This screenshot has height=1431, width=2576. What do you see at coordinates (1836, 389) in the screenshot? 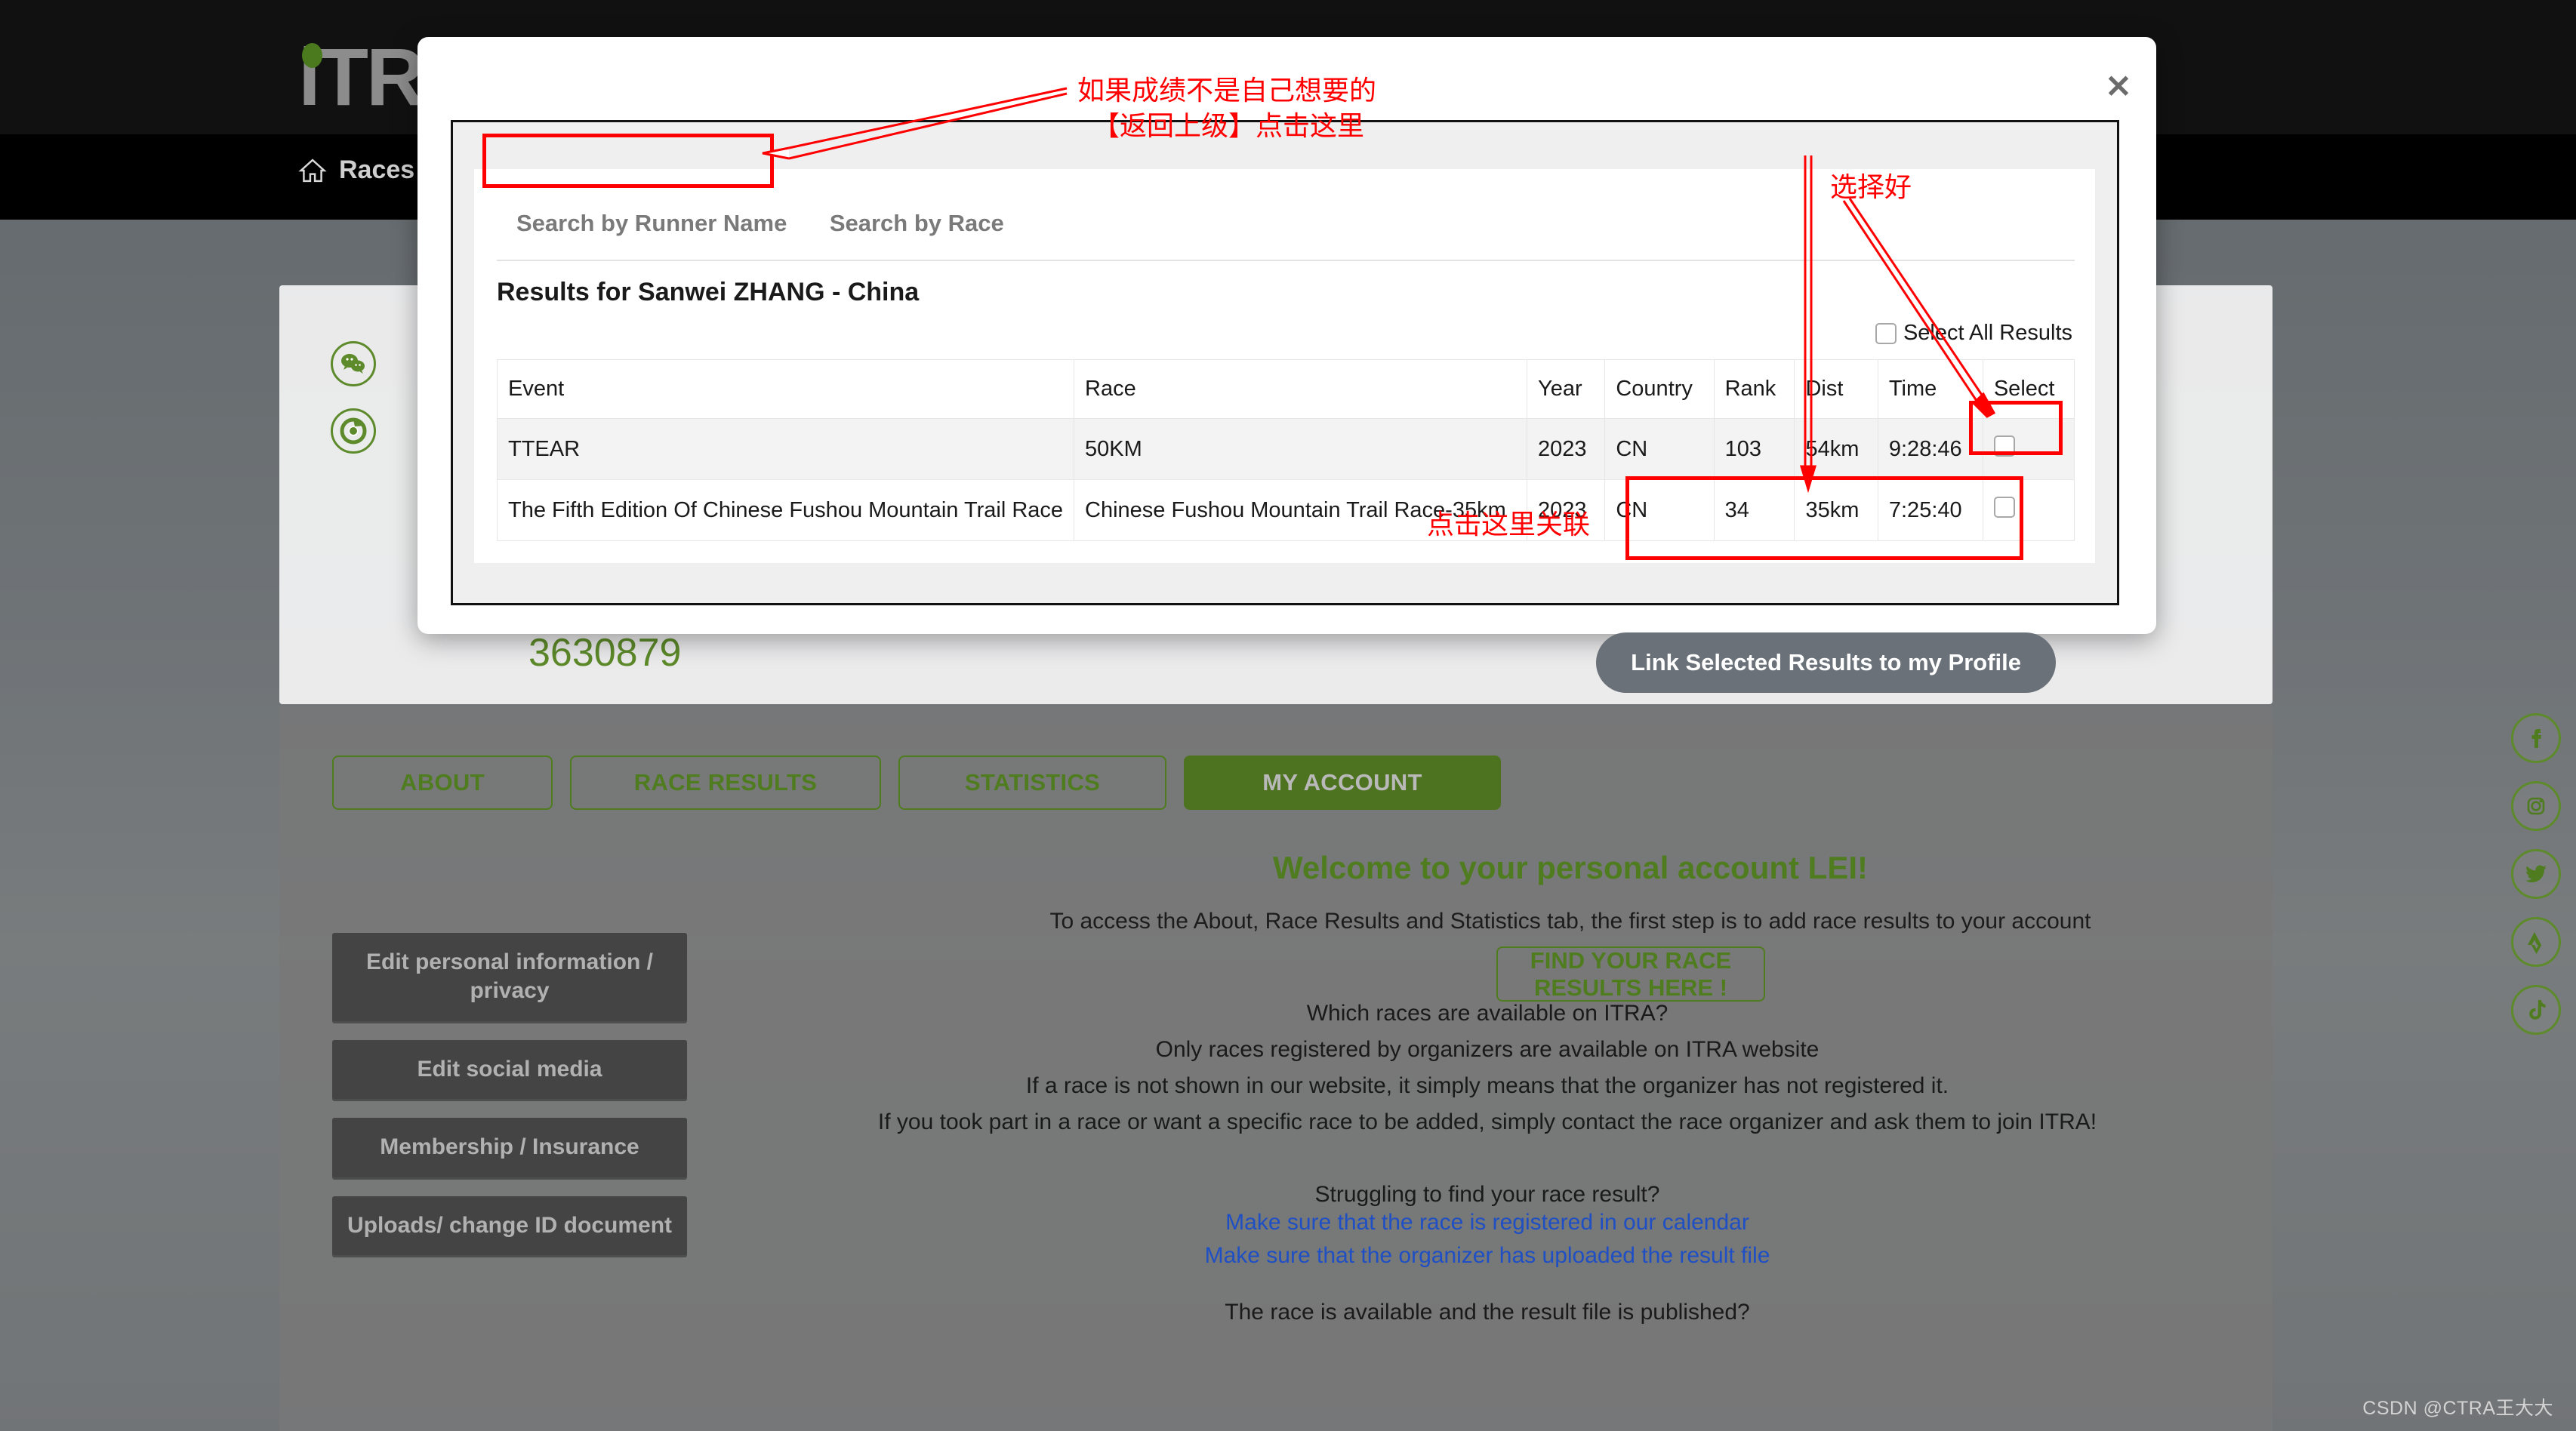
I see `th-dist: Dist` at bounding box center [1836, 389].